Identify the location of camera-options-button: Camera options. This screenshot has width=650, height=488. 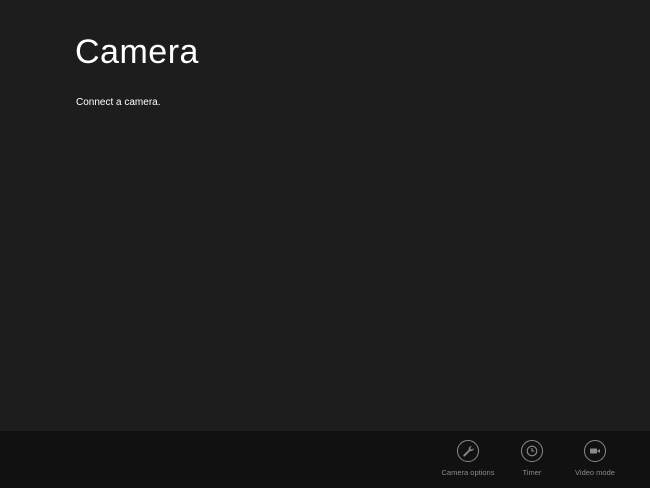
(468, 458).